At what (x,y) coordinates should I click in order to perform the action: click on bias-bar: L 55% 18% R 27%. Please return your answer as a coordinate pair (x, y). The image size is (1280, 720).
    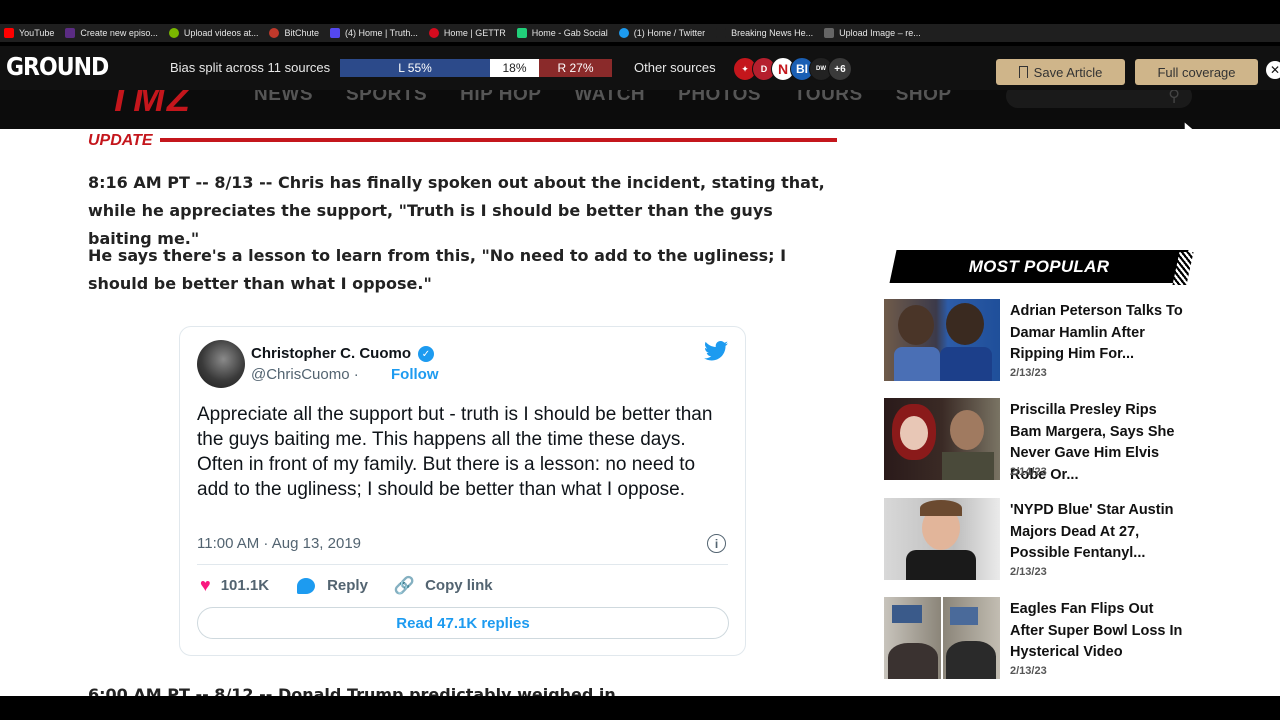
    Looking at the image, I should click on (476, 68).